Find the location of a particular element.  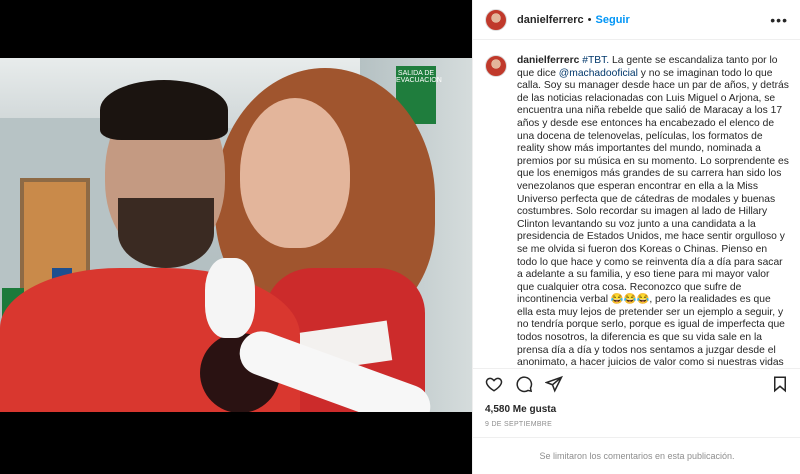

heart-icon is located at coordinates (494, 384).